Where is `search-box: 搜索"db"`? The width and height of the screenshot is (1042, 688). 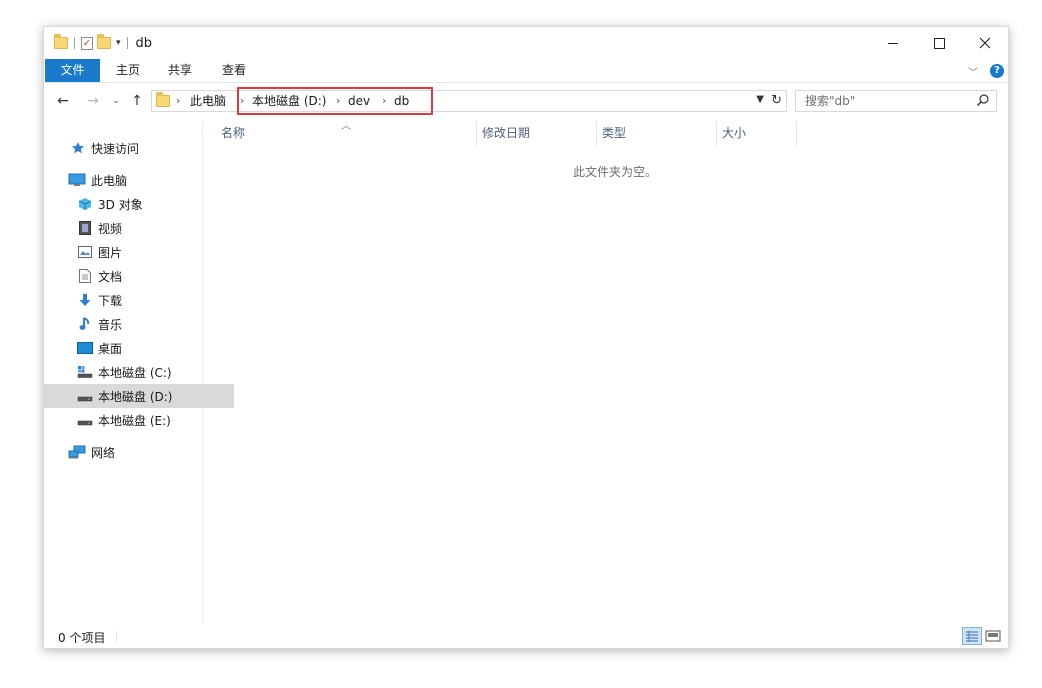 search-box: 搜索"db" is located at coordinates (896, 101).